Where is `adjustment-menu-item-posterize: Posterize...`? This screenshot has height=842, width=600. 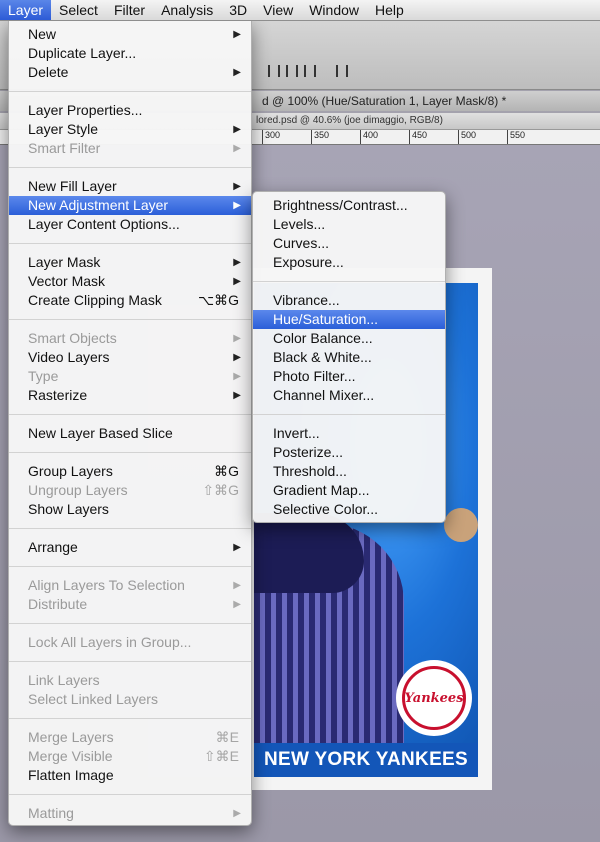
adjustment-menu-item-posterize: Posterize... is located at coordinates (349, 452).